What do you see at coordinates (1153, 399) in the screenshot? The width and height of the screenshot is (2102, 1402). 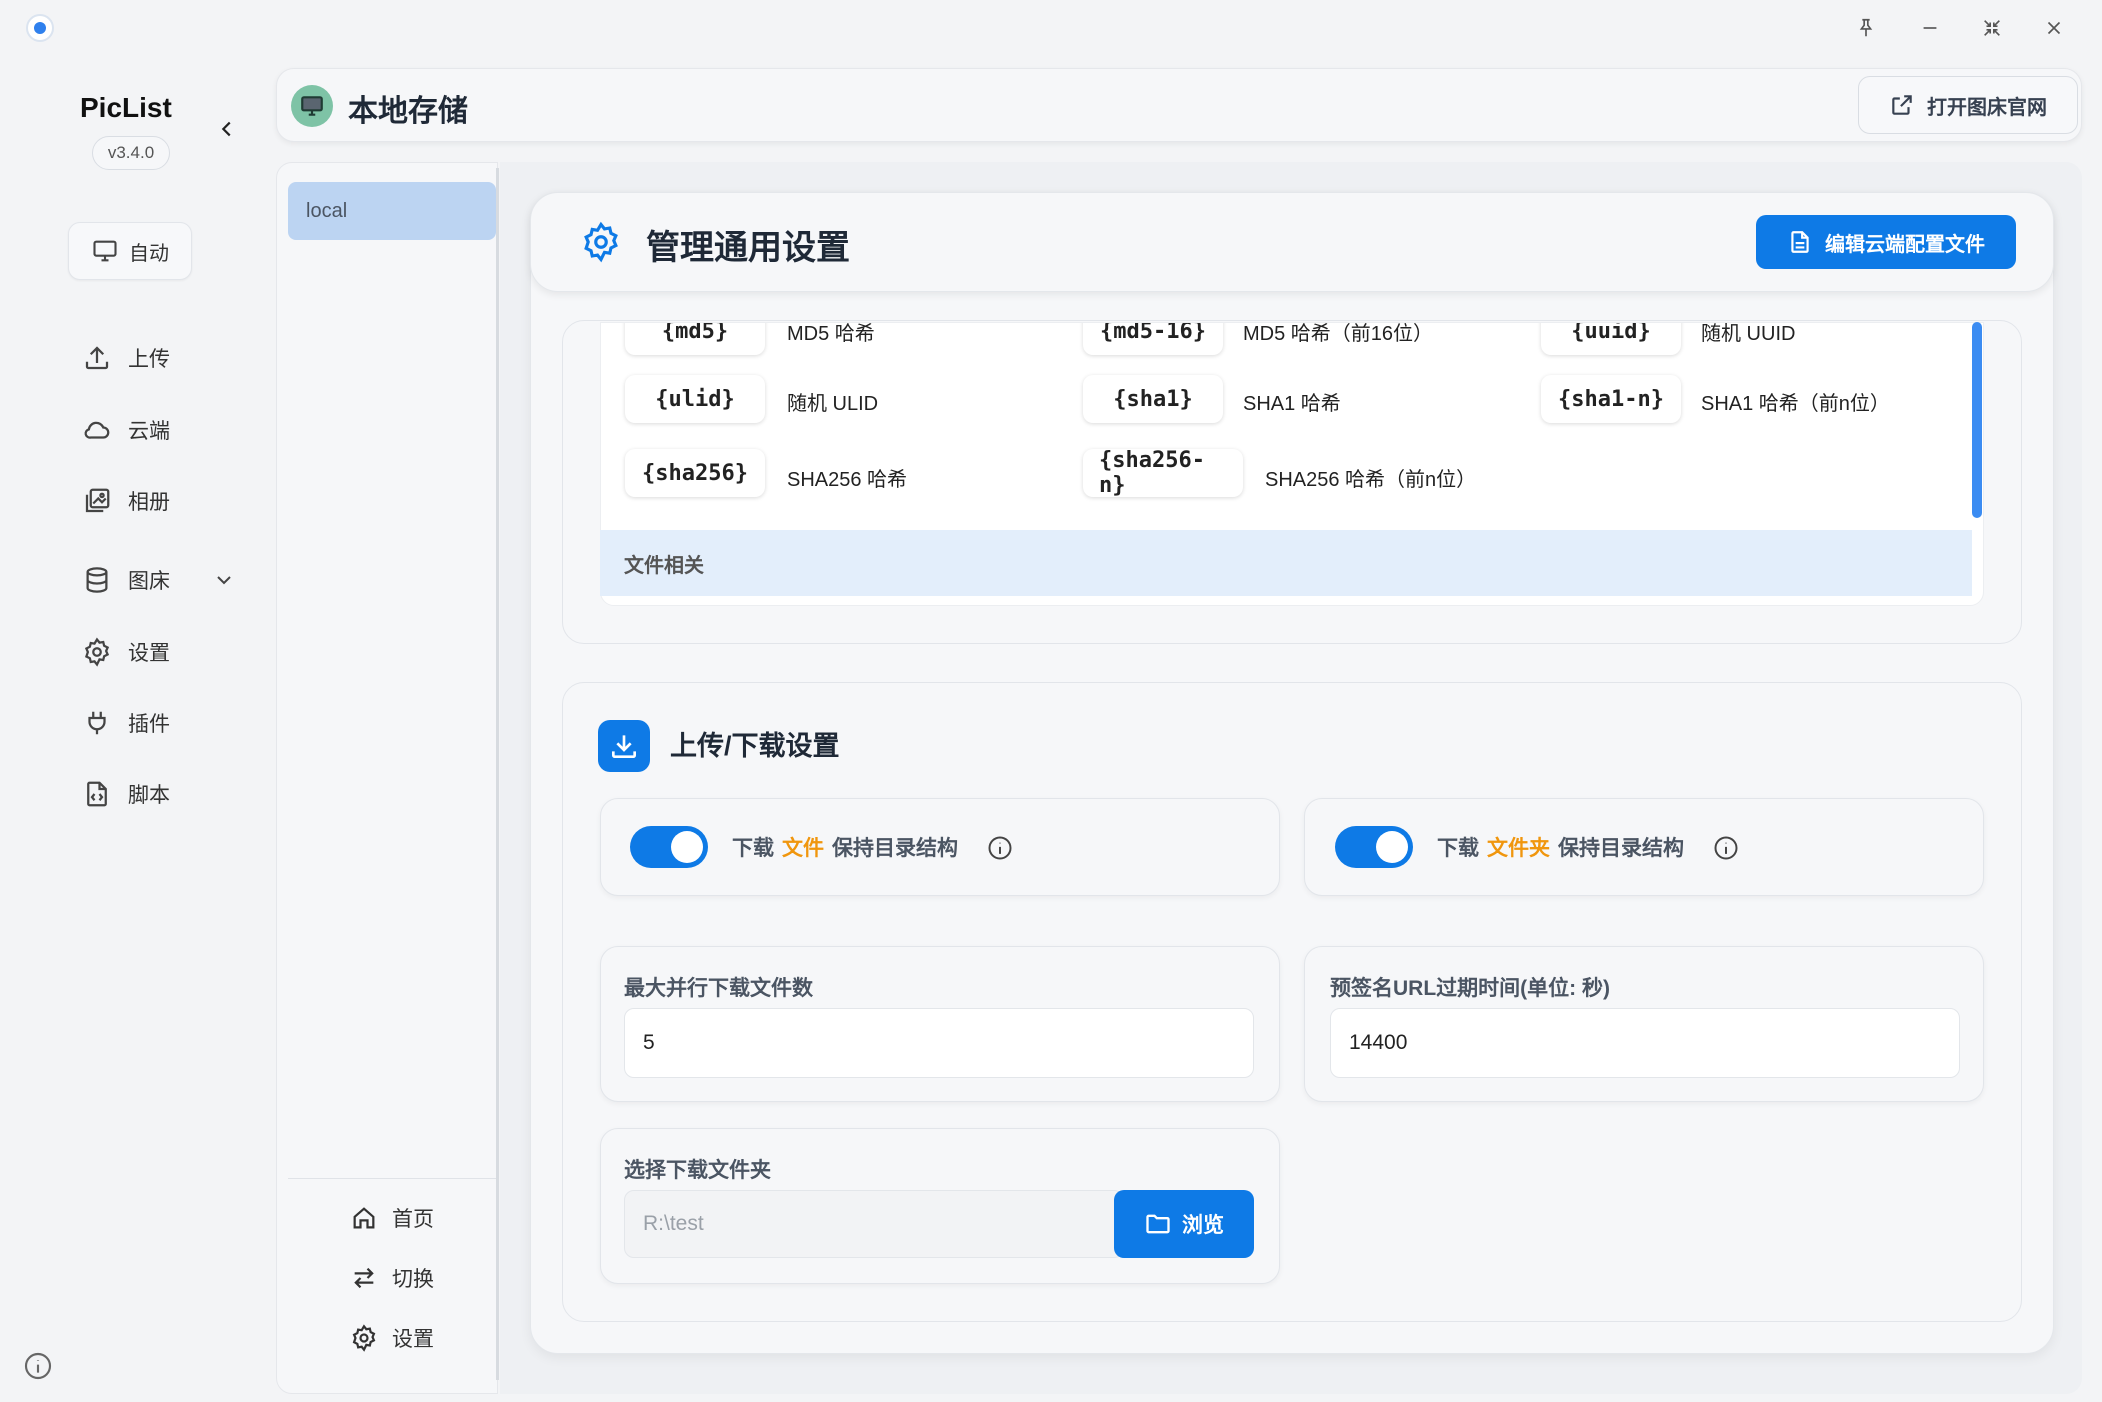 I see `variable-chip: {sha1}` at bounding box center [1153, 399].